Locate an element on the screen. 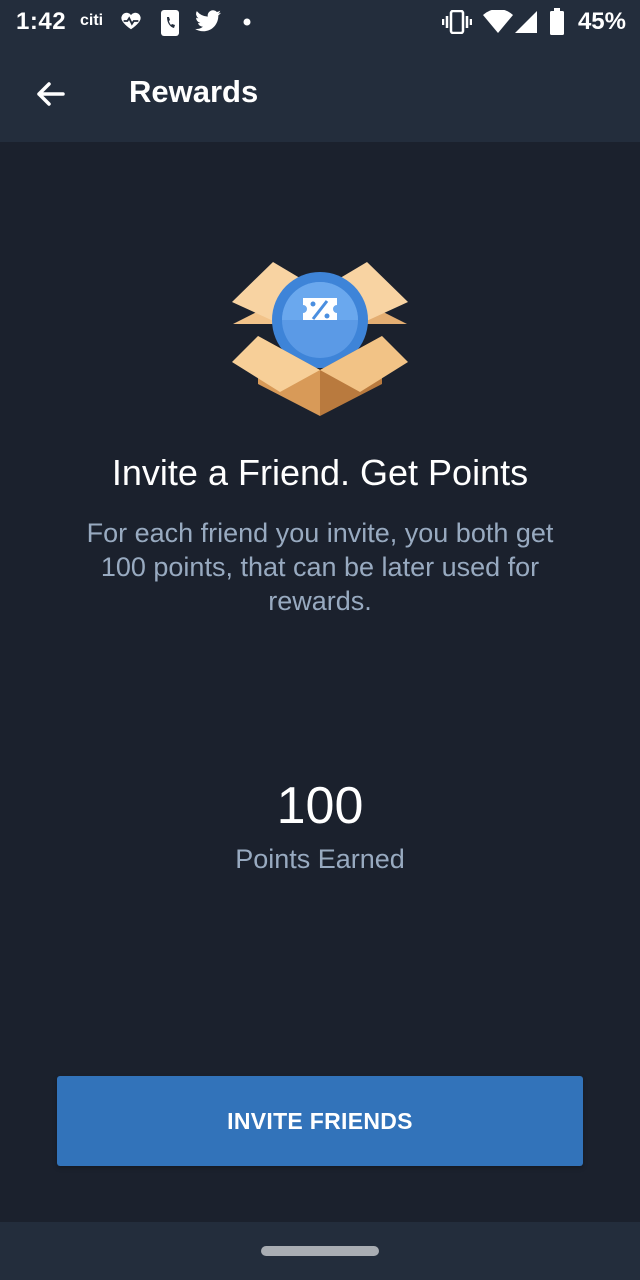  vibrate-icon is located at coordinates (457, 22).